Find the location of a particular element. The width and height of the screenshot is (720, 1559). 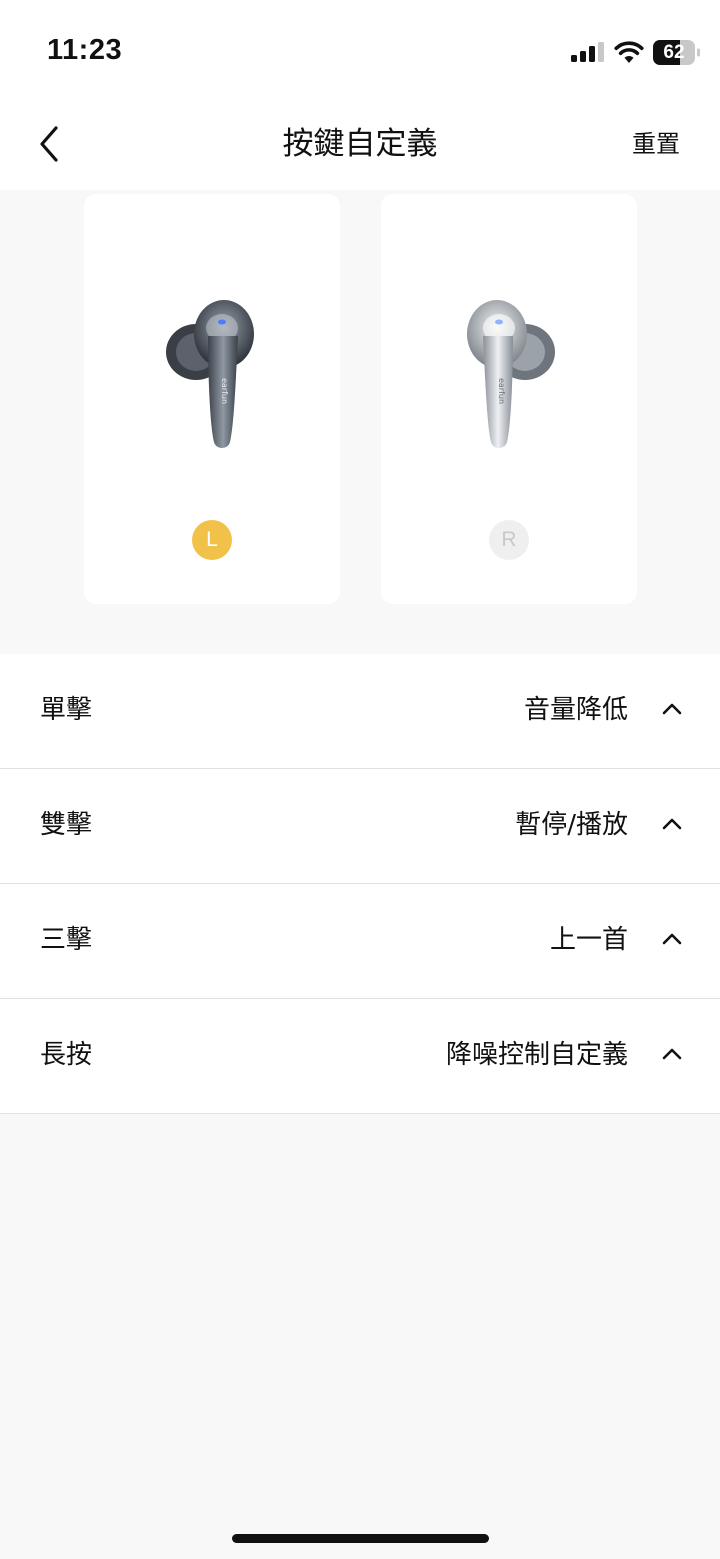

left-earbud-image: earfun is located at coordinates (210, 374).